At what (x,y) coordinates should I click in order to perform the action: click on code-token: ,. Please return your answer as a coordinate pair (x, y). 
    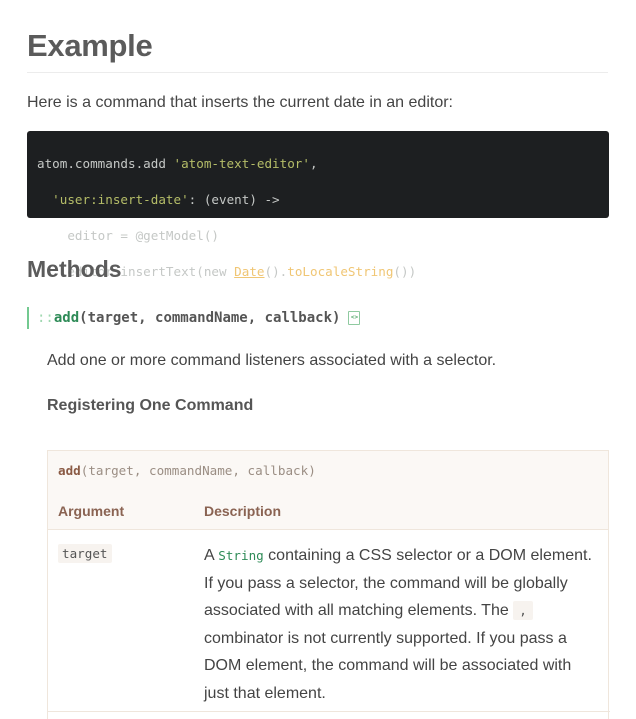
    Looking at the image, I should click on (313, 163).